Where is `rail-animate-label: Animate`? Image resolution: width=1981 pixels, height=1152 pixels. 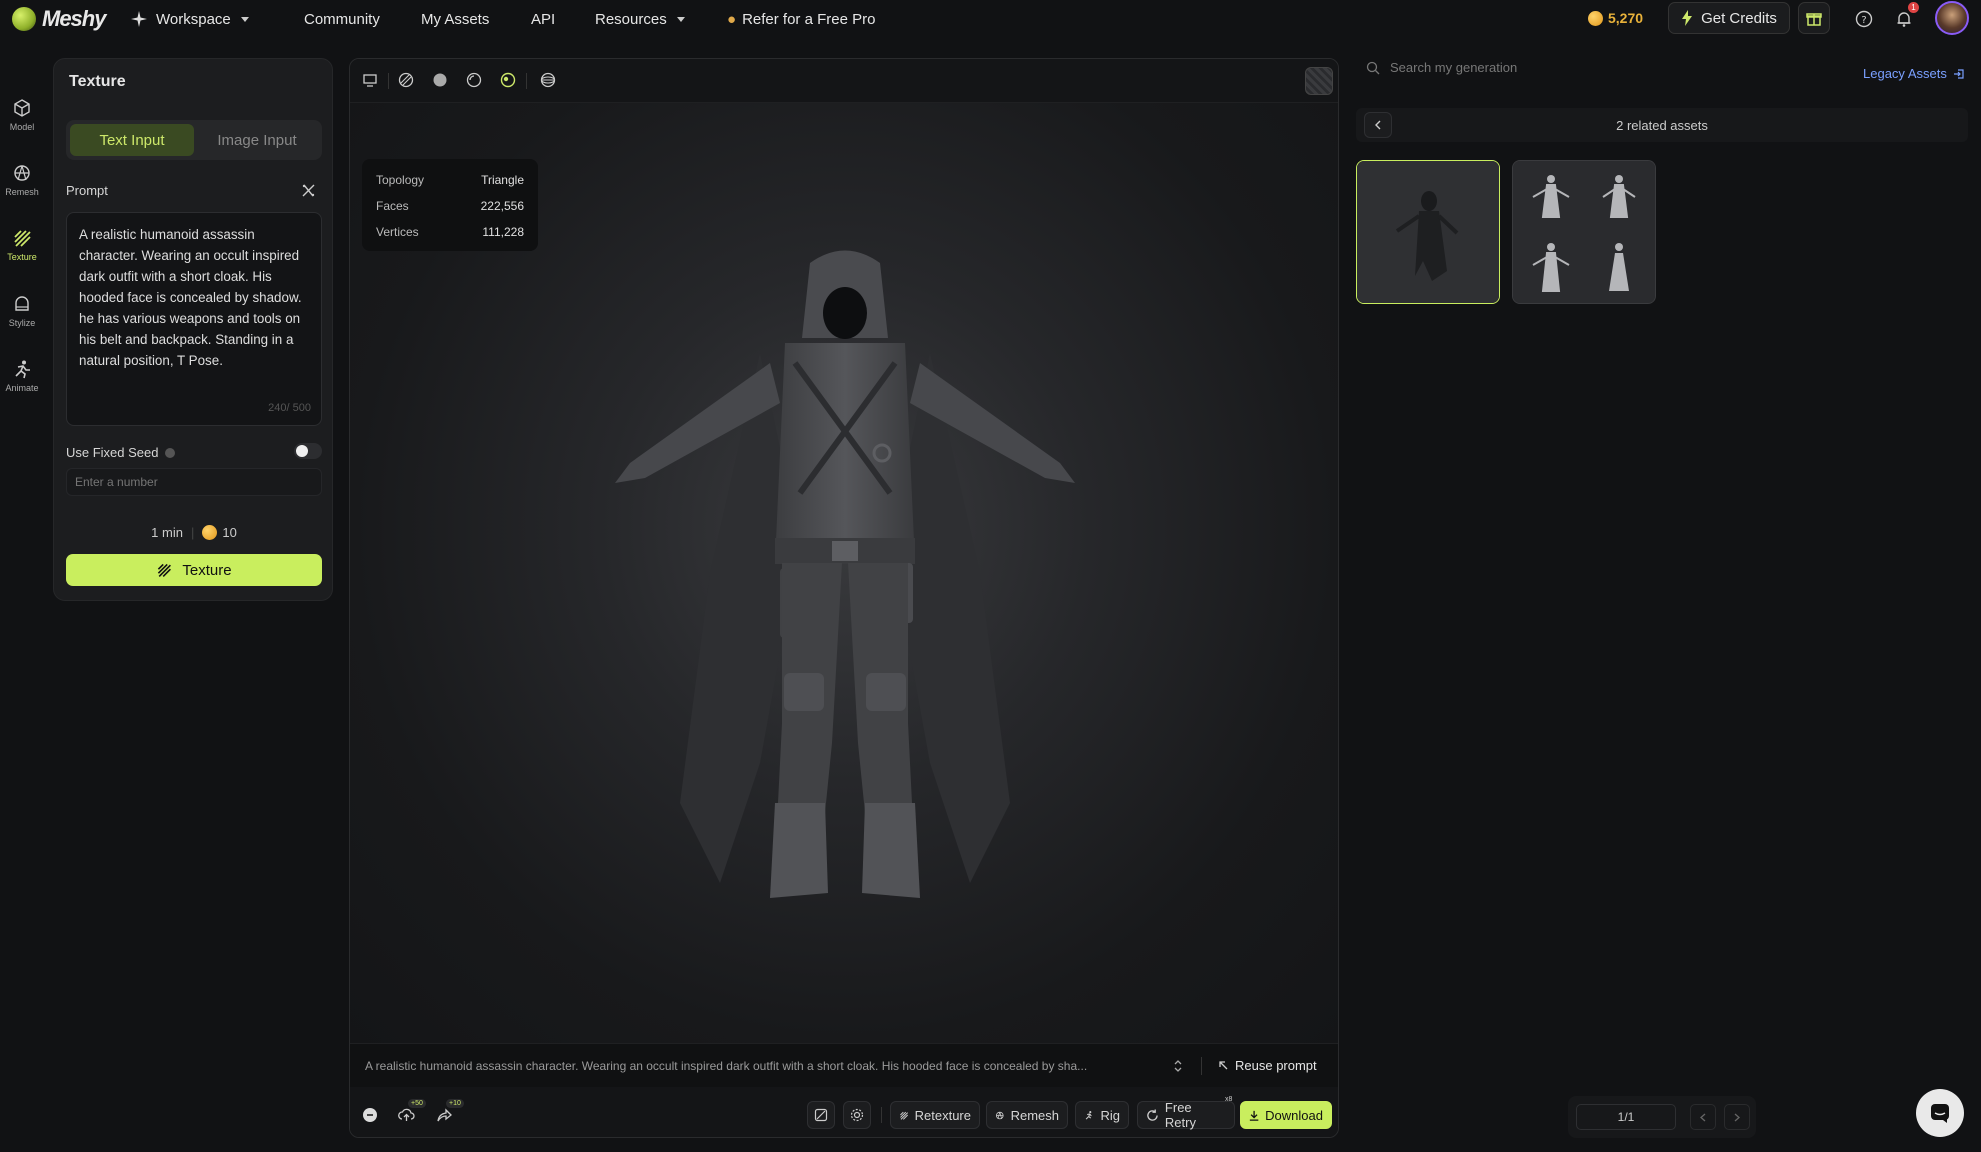
rail-animate-label: Animate is located at coordinates (22, 388).